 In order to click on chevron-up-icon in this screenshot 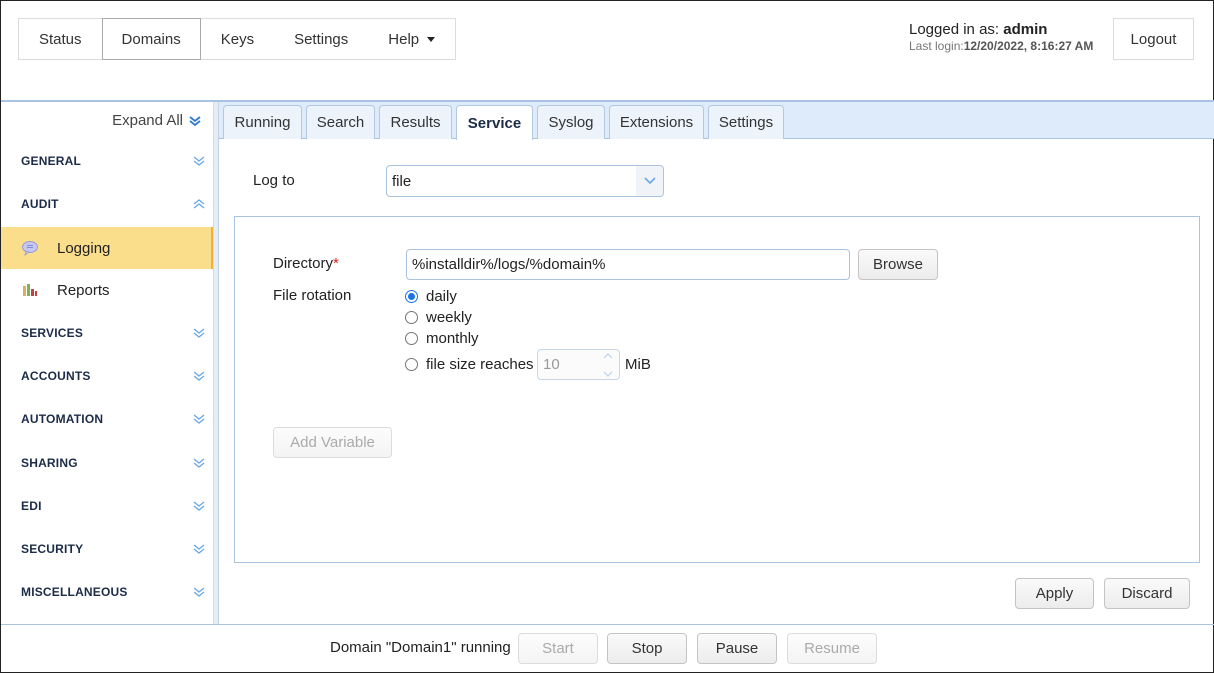, I will do `click(608, 356)`.